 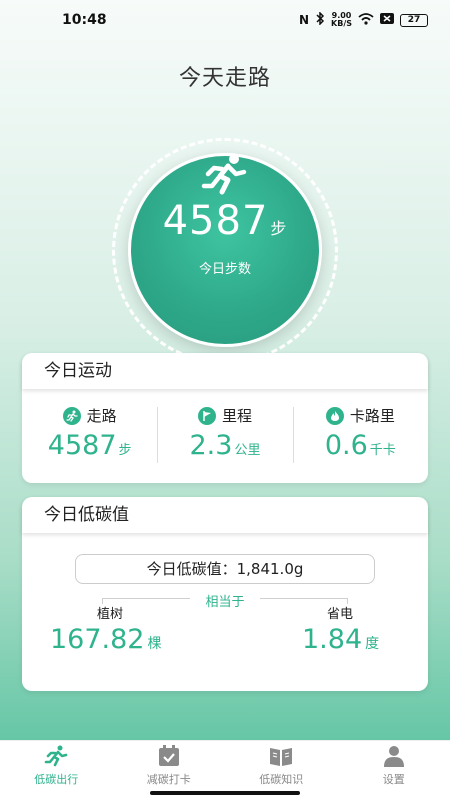 What do you see at coordinates (334, 415) in the screenshot?
I see `fire-icon` at bounding box center [334, 415].